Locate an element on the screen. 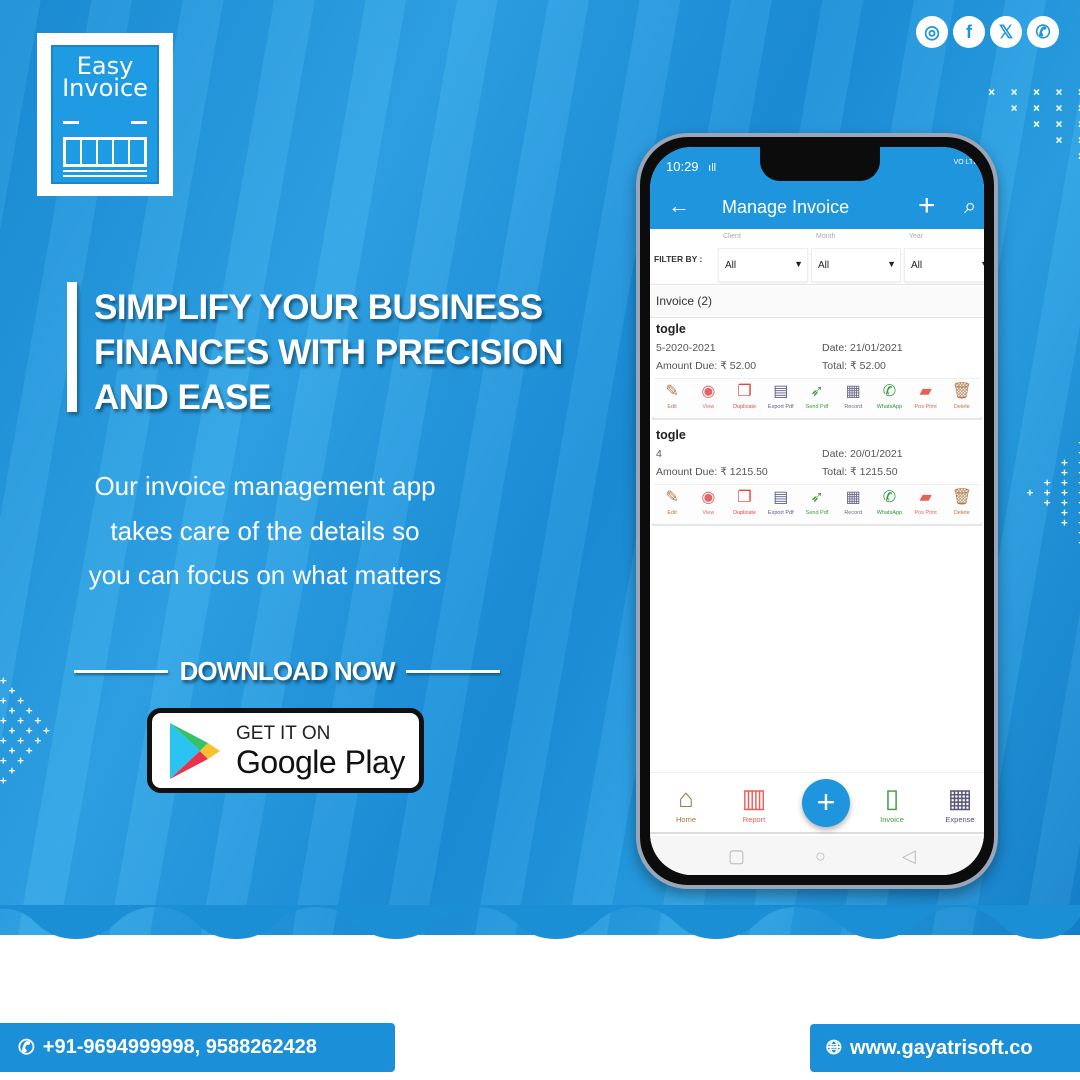  website-badge: 🌐︎ www.gayatrisoft.co is located at coordinates (945, 1048).